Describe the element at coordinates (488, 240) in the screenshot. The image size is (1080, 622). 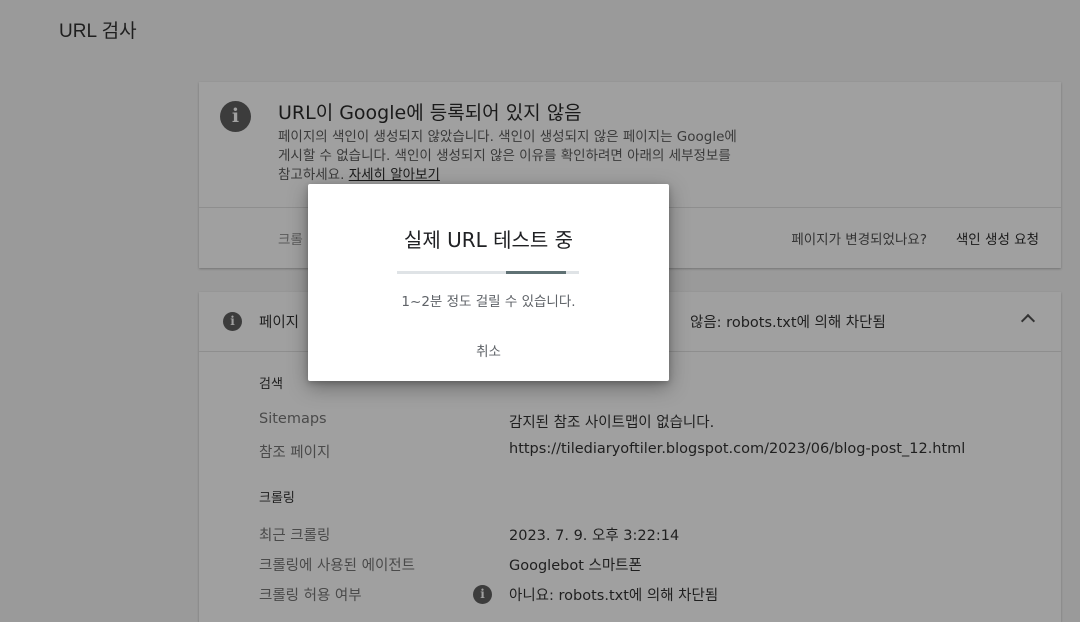
I see `dialog-title: 실제 URL 테스트 중` at that location.